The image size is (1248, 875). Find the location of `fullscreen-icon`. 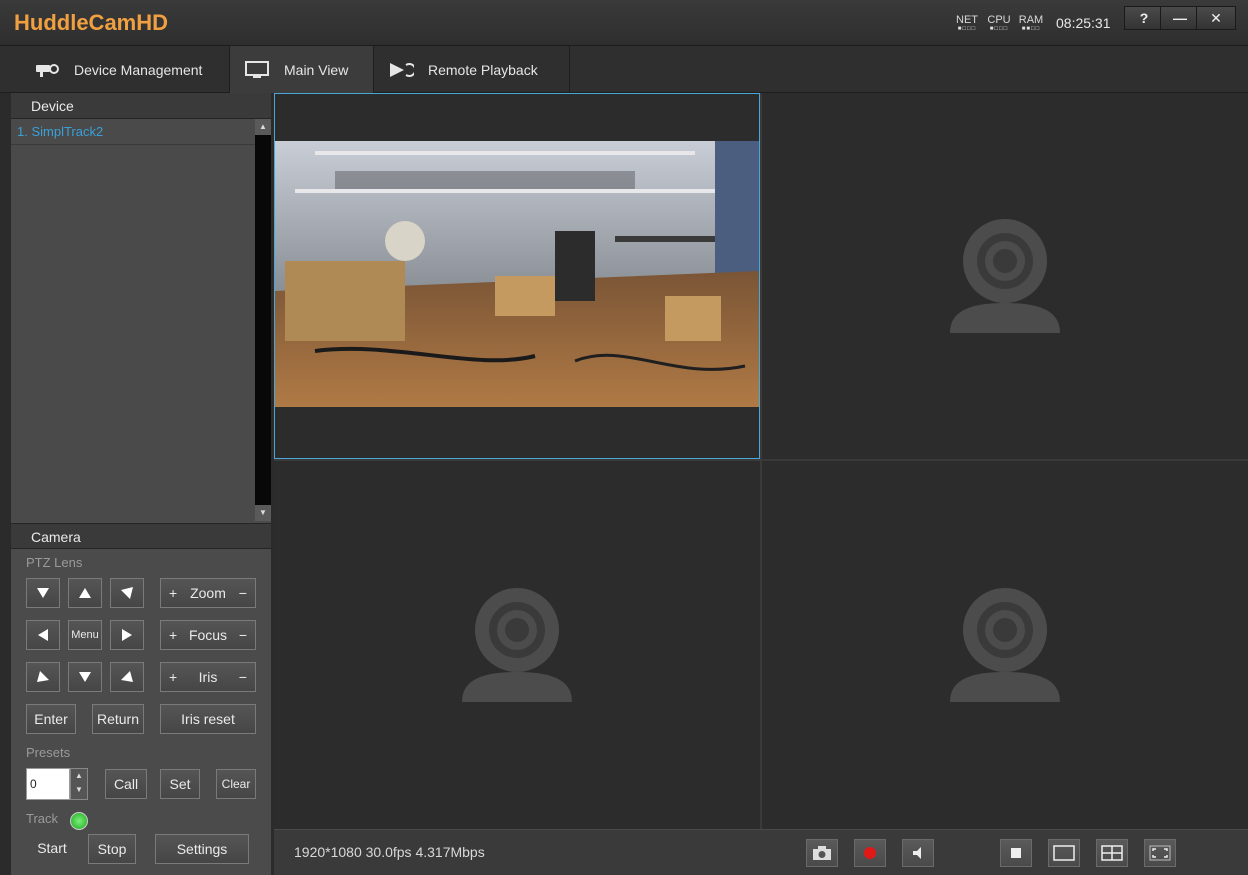

fullscreen-icon is located at coordinates (1160, 853).